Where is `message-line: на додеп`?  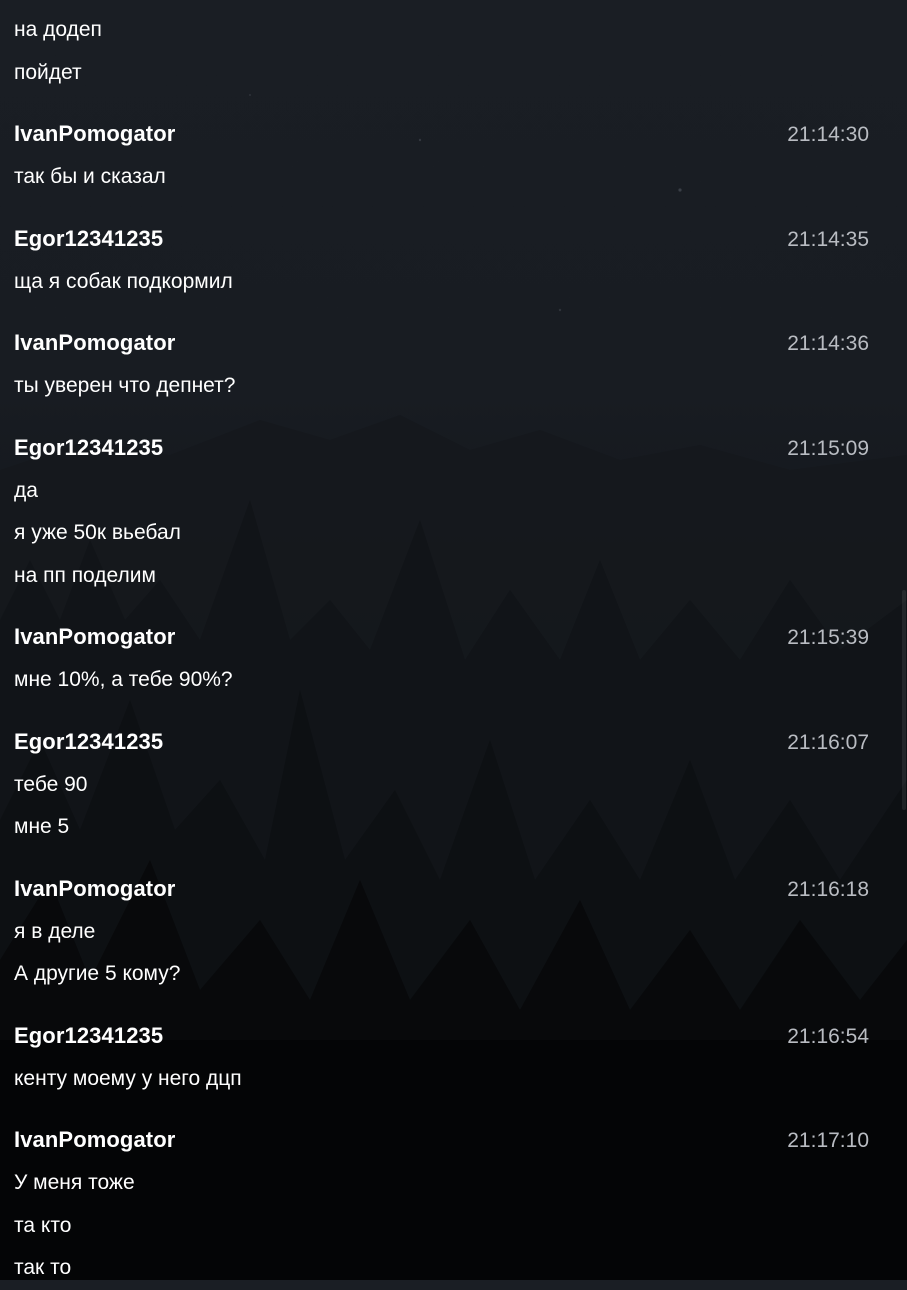 message-line: на додеп is located at coordinates (58, 29).